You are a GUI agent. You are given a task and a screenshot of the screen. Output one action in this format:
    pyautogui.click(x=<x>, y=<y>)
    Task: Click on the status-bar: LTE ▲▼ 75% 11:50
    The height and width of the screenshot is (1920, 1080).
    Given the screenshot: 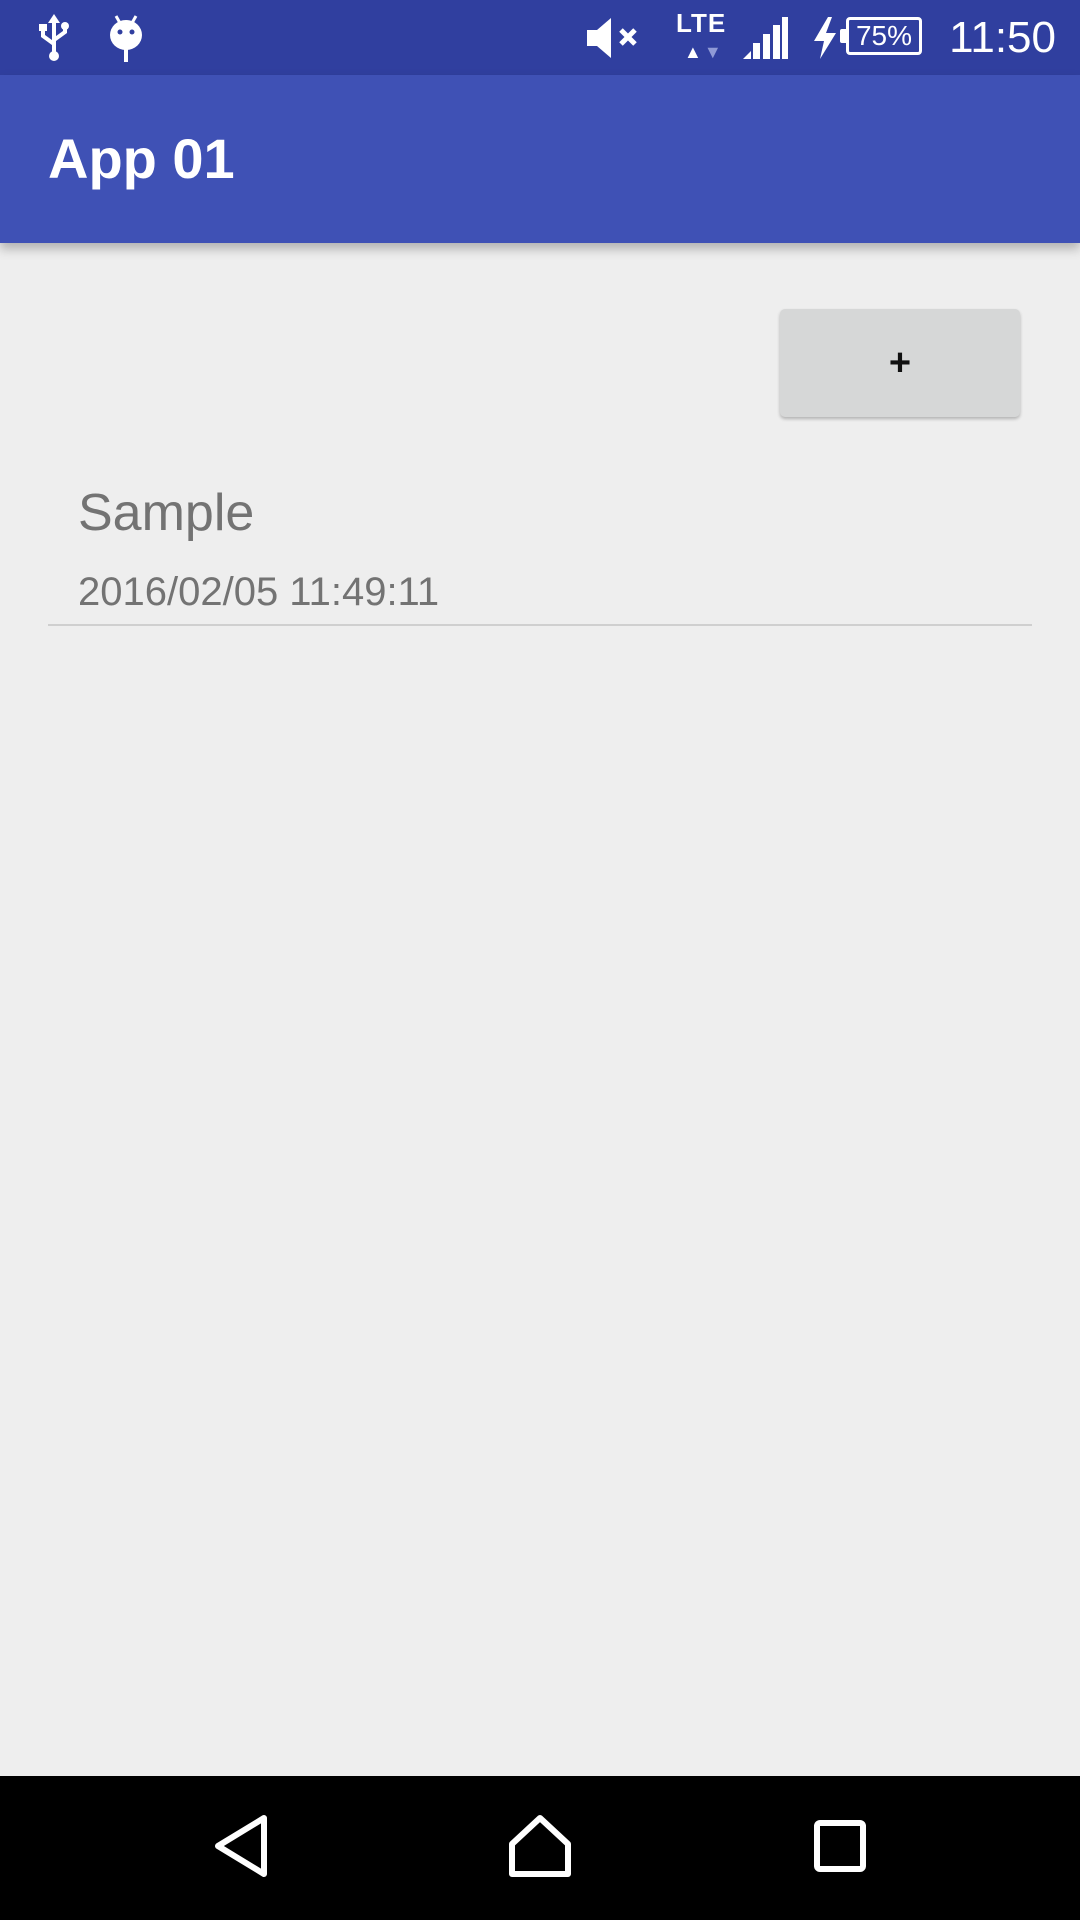 What is the action you would take?
    pyautogui.click(x=540, y=37)
    